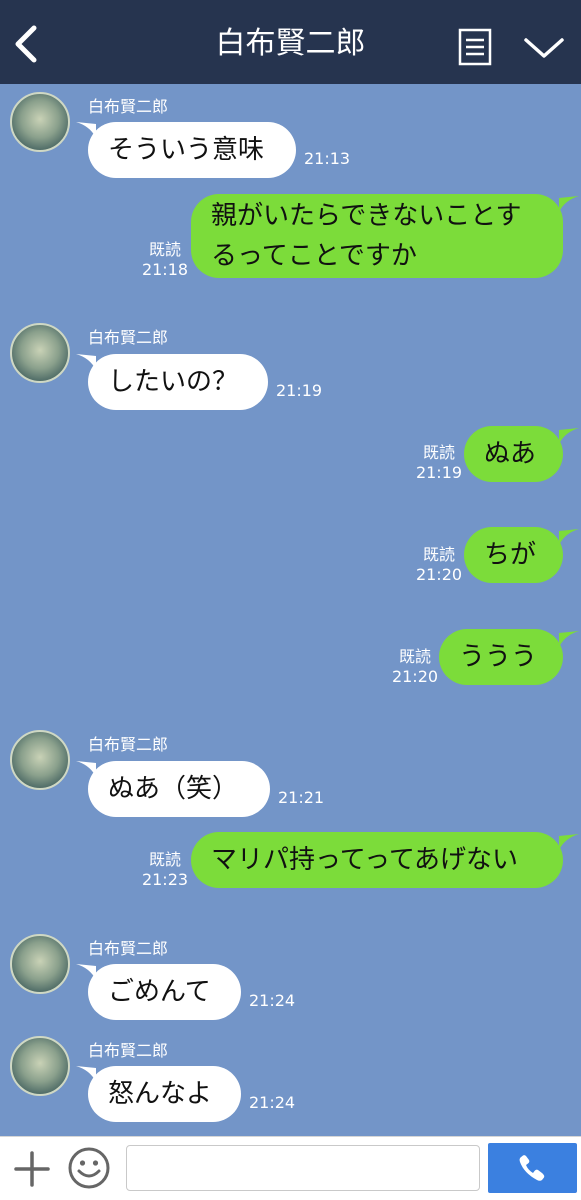 This screenshot has width=581, height=1200. I want to click on read-status: 既読 21:18, so click(165, 260).